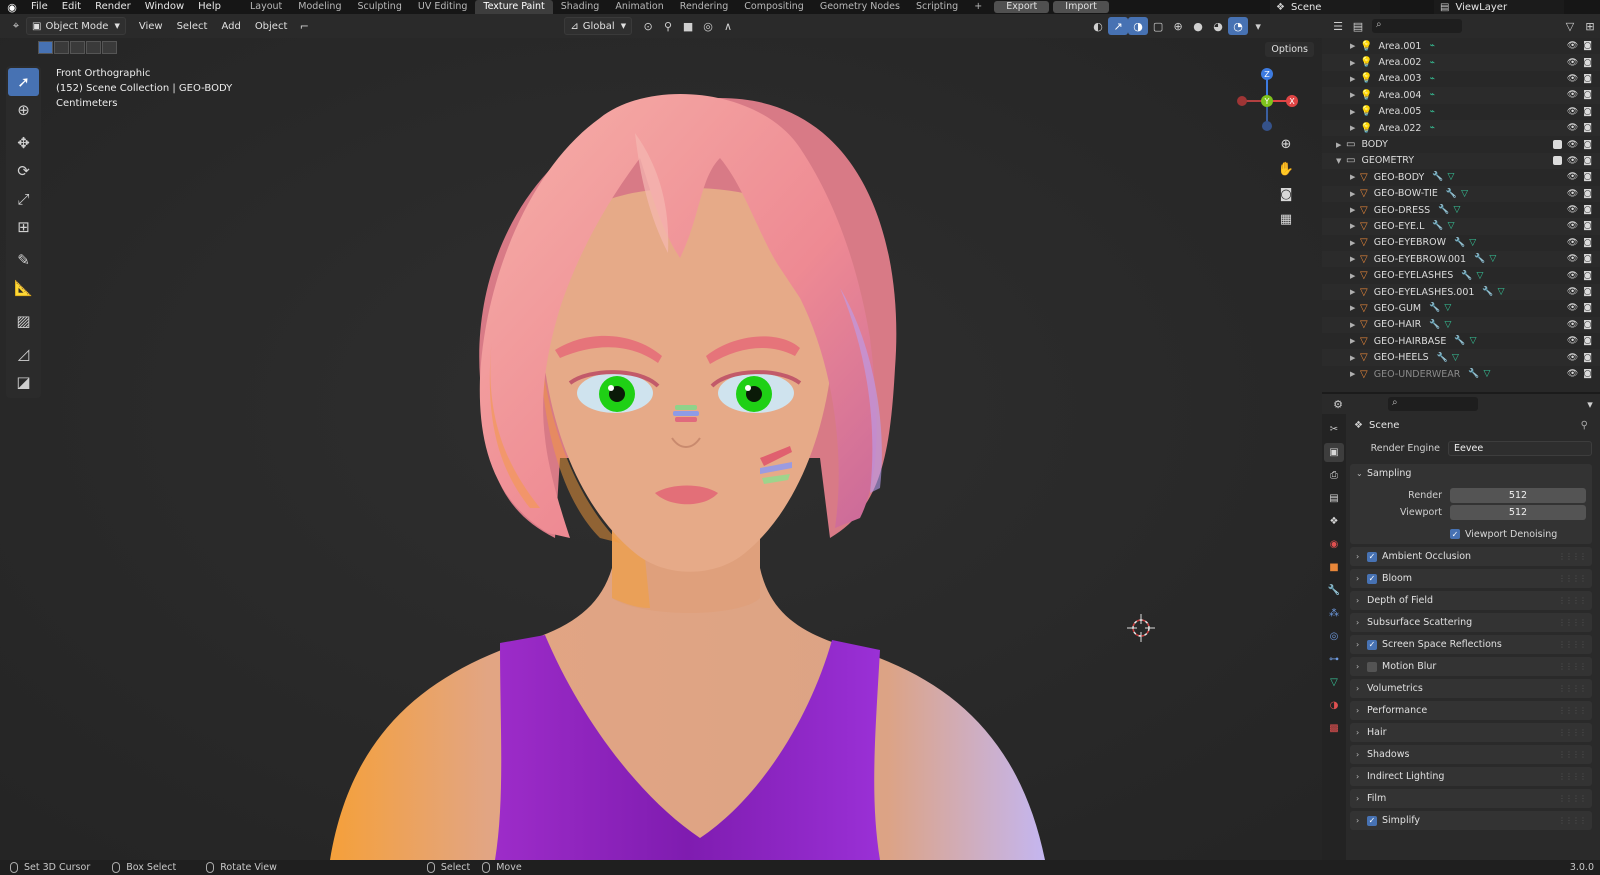 The height and width of the screenshot is (875, 1600). What do you see at coordinates (443, 7) in the screenshot?
I see `tab-uv-editing: UV Editing` at bounding box center [443, 7].